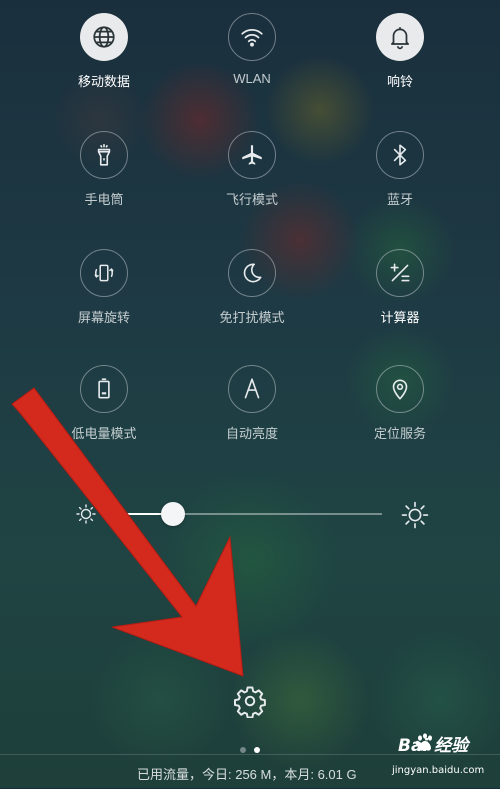  What do you see at coordinates (103, 317) in the screenshot?
I see `tile-label: 屏幕旋转` at bounding box center [103, 317].